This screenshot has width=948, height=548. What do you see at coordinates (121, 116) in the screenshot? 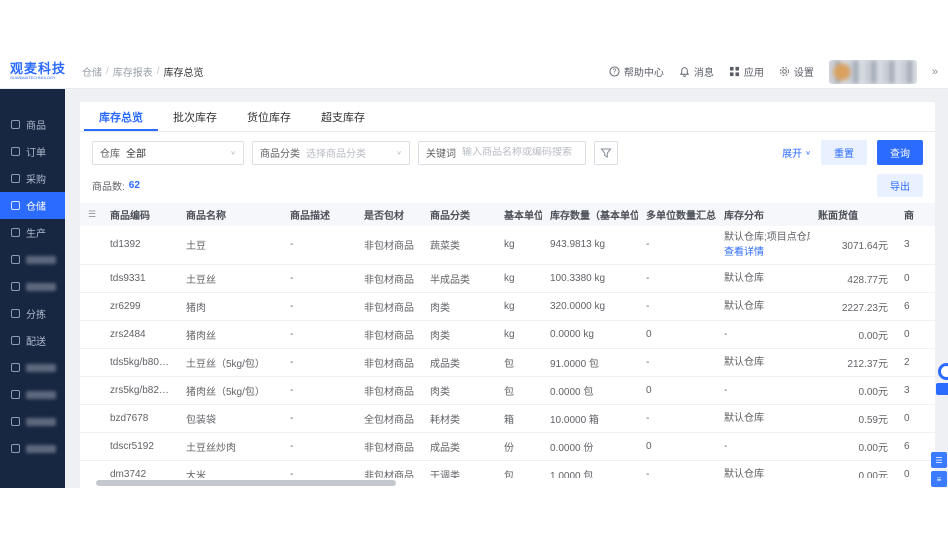
I see `tab-overview: 库存总览` at bounding box center [121, 116].